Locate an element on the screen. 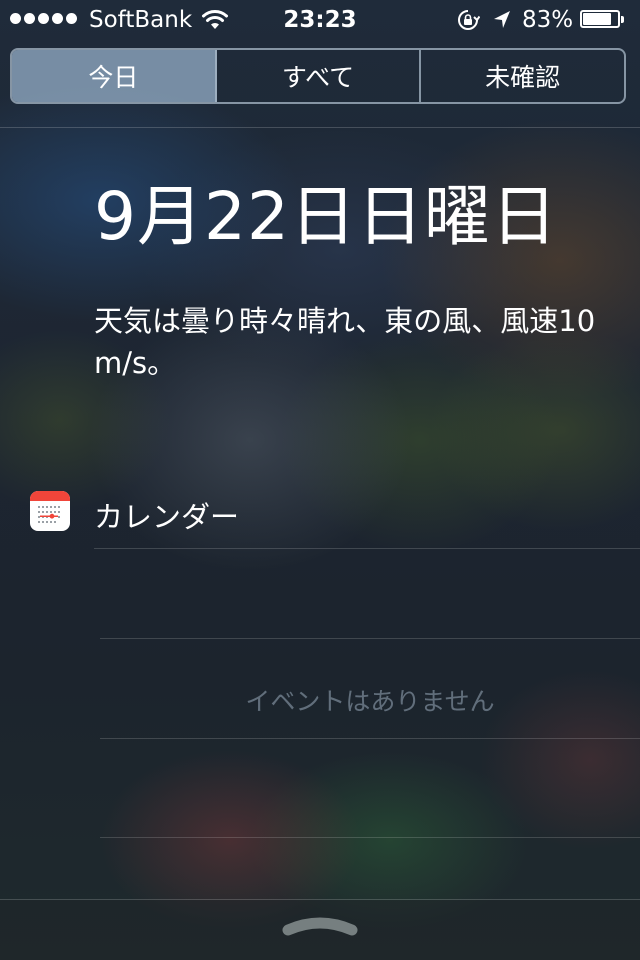 The height and width of the screenshot is (960, 640). battery-percentage: 83% is located at coordinates (548, 20).